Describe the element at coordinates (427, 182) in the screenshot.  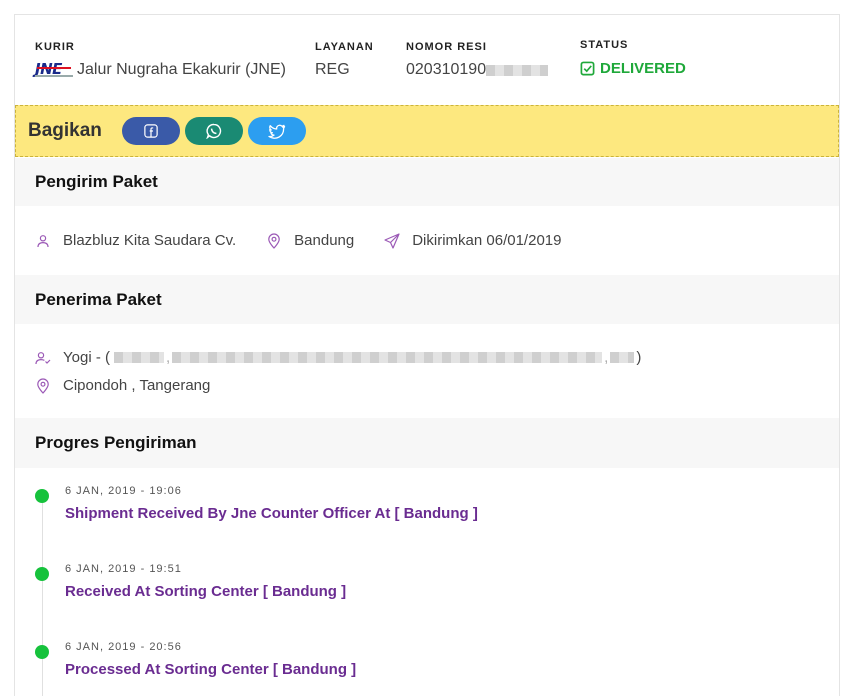
I see `sender-section-title: Pengirim Paket` at that location.